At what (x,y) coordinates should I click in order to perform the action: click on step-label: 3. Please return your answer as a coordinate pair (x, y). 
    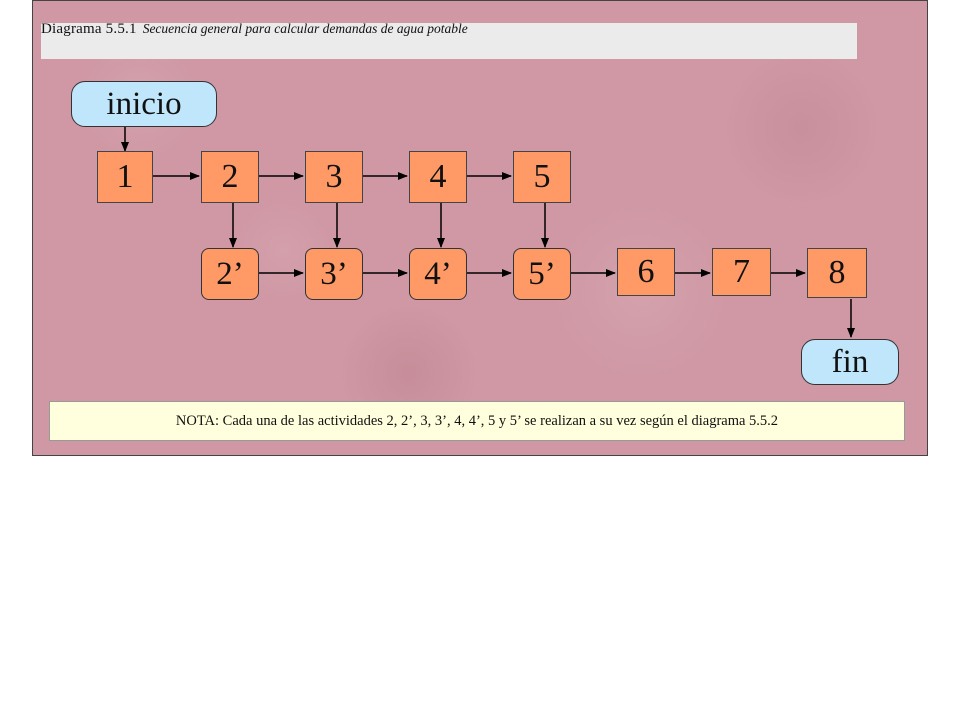
    Looking at the image, I should click on (334, 176).